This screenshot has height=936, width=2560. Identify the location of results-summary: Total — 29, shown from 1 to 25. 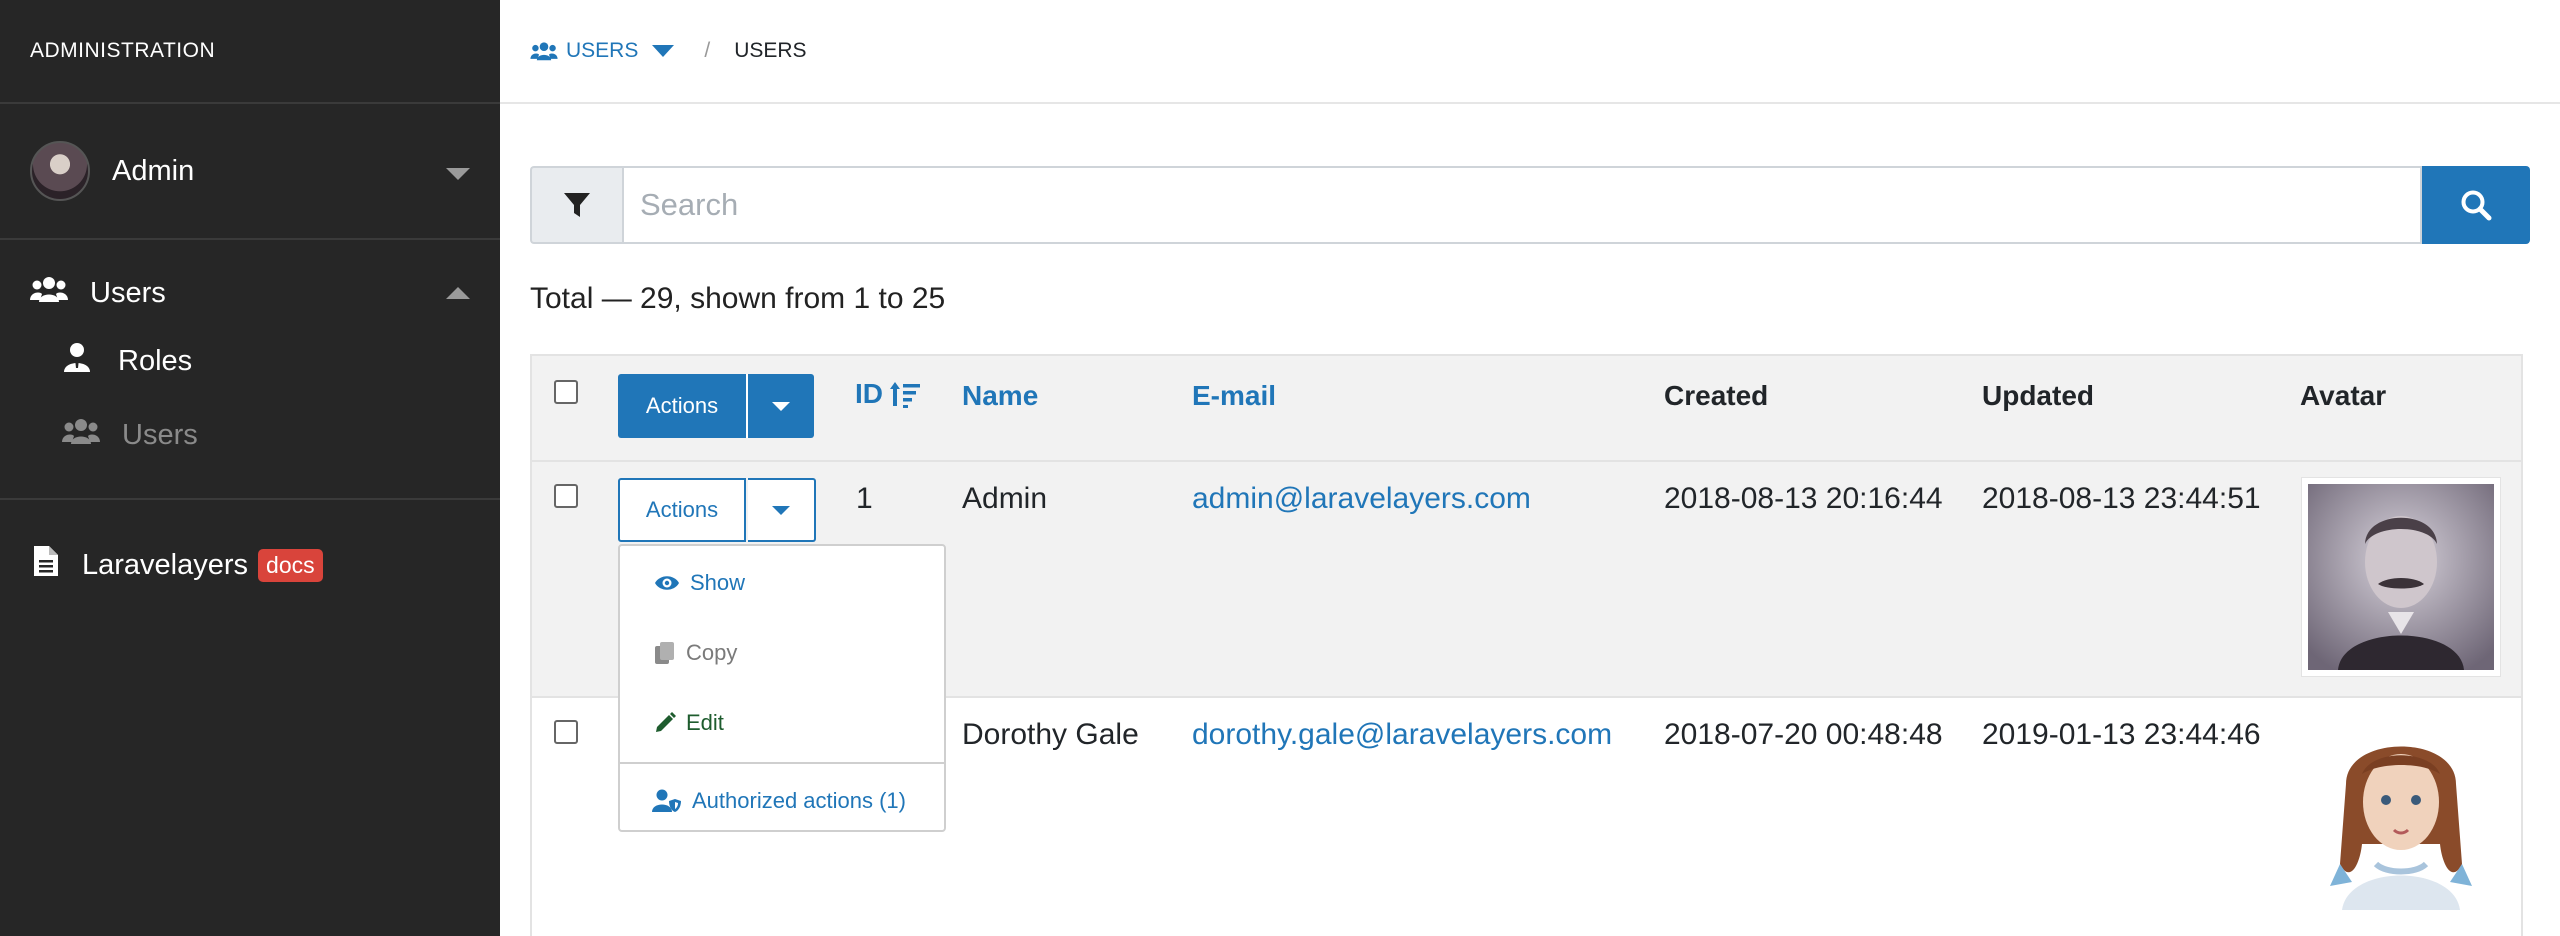
(738, 298).